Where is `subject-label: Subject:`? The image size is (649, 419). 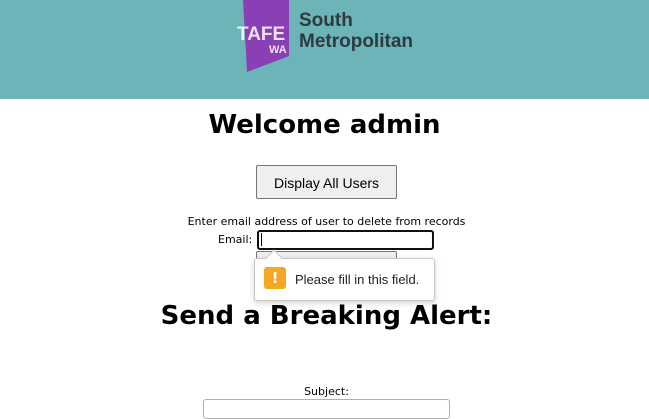
subject-label: Subject: is located at coordinates (326, 391).